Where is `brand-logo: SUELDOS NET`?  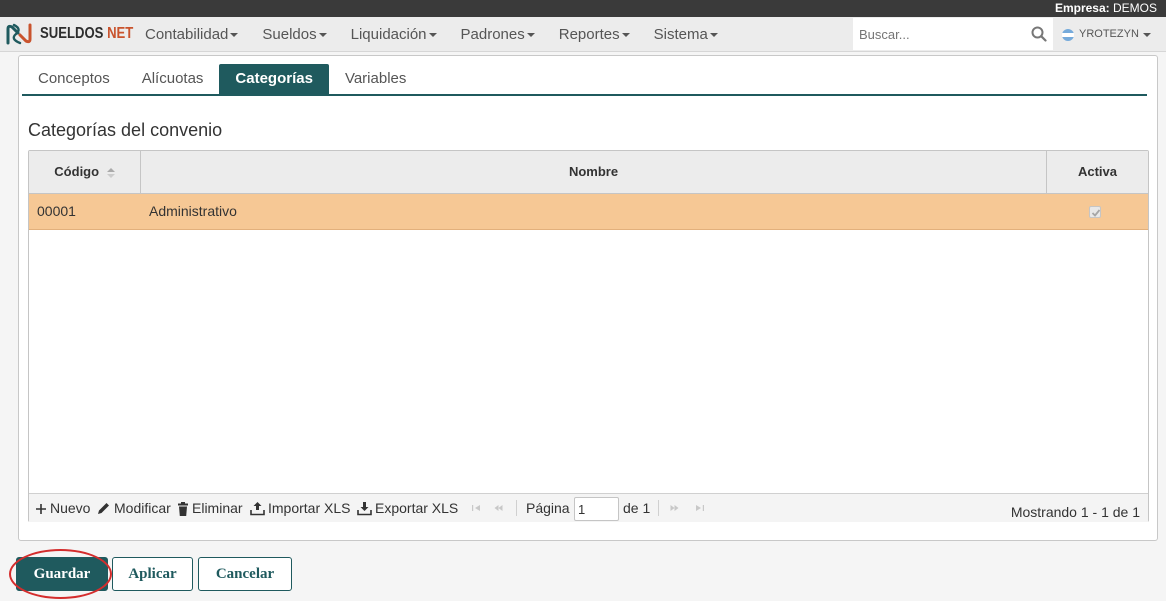
brand-logo: SUELDOS NET is located at coordinates (80, 34).